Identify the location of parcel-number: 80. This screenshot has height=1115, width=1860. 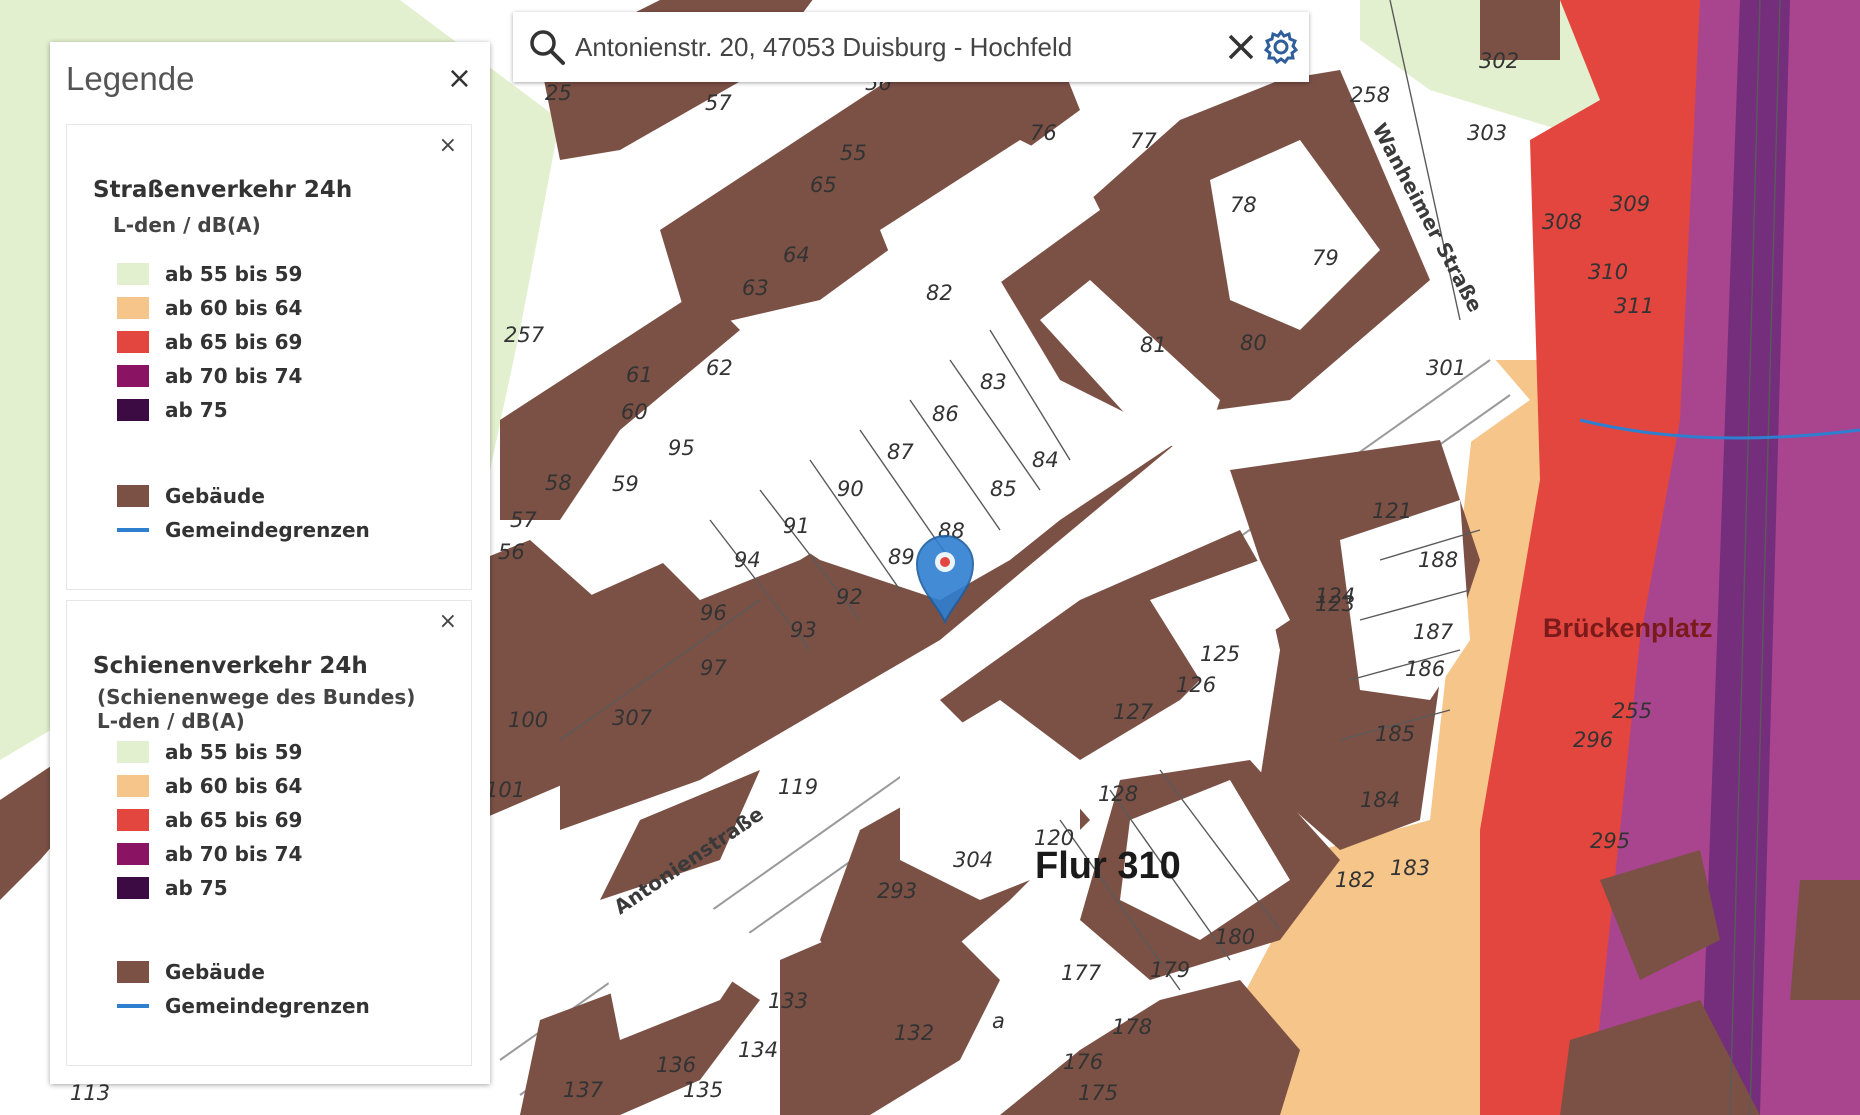
(1253, 343).